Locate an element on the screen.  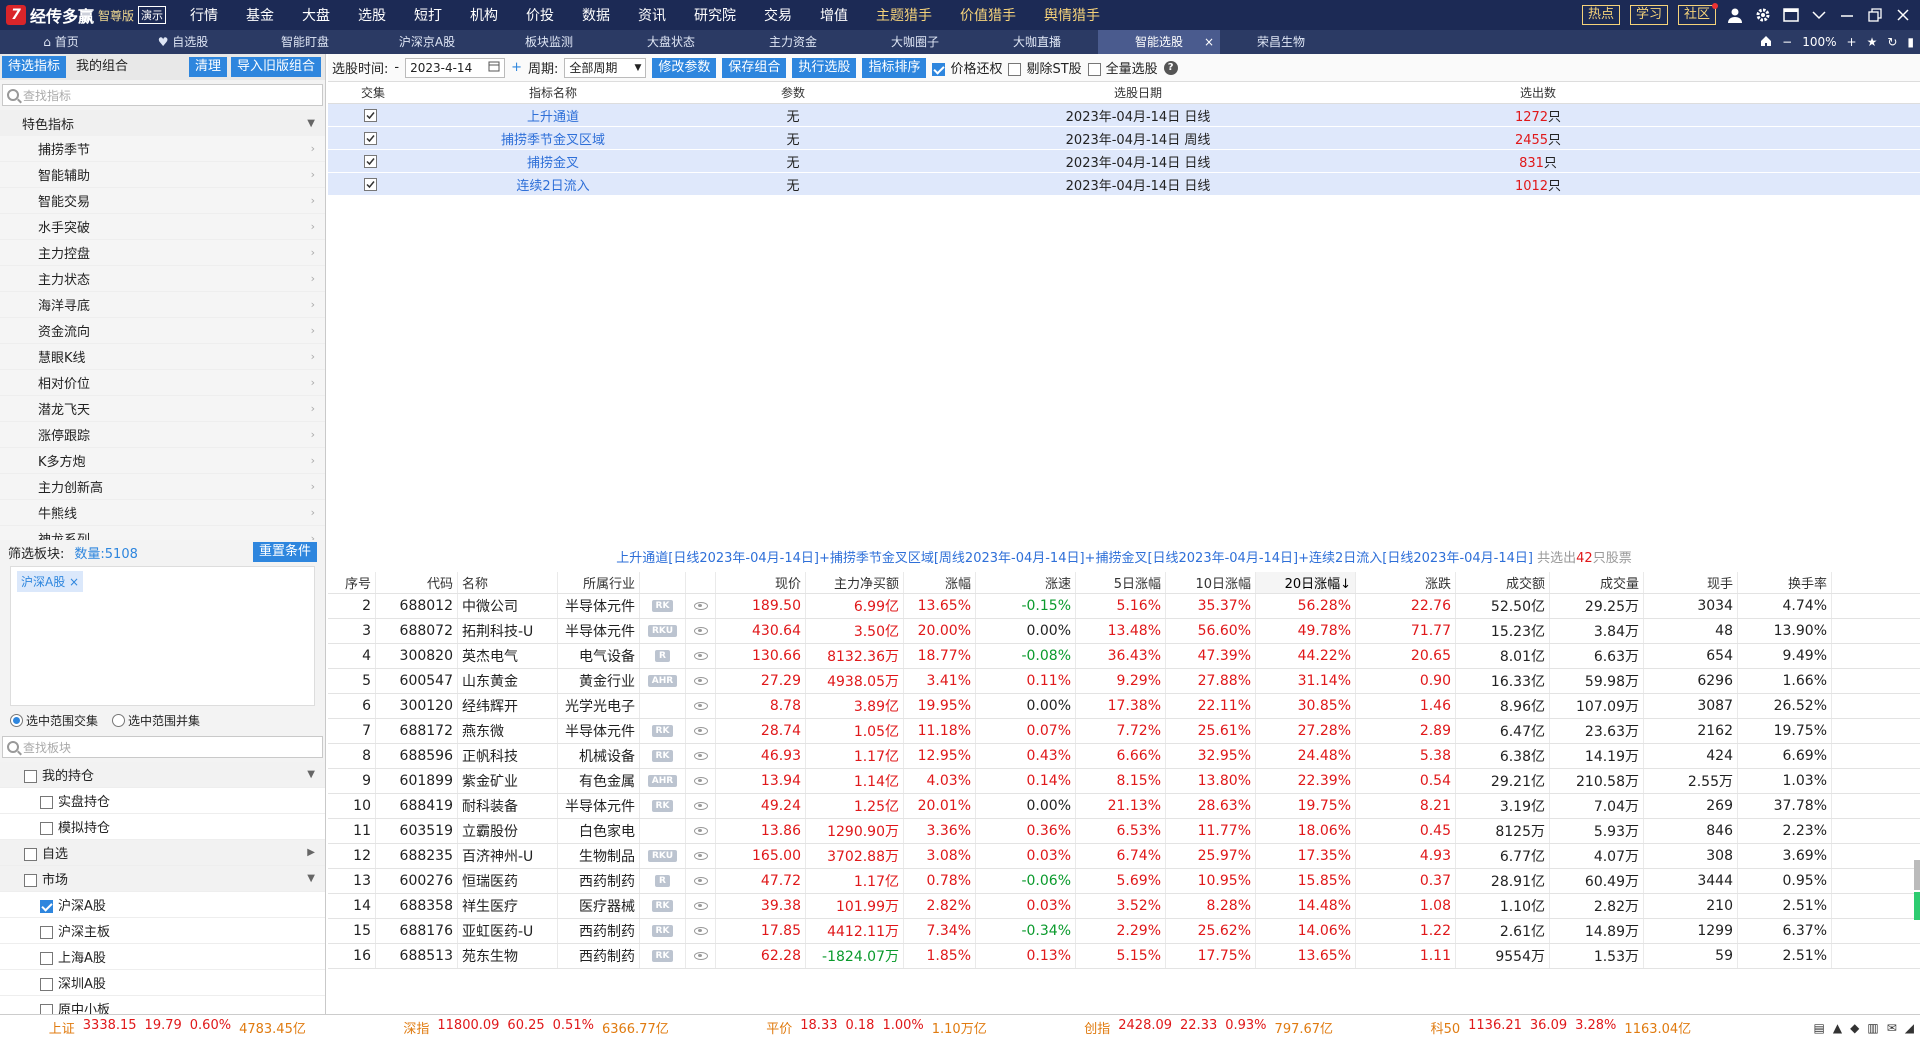
menu-item: 价值猎手 is located at coordinates (988, 15).